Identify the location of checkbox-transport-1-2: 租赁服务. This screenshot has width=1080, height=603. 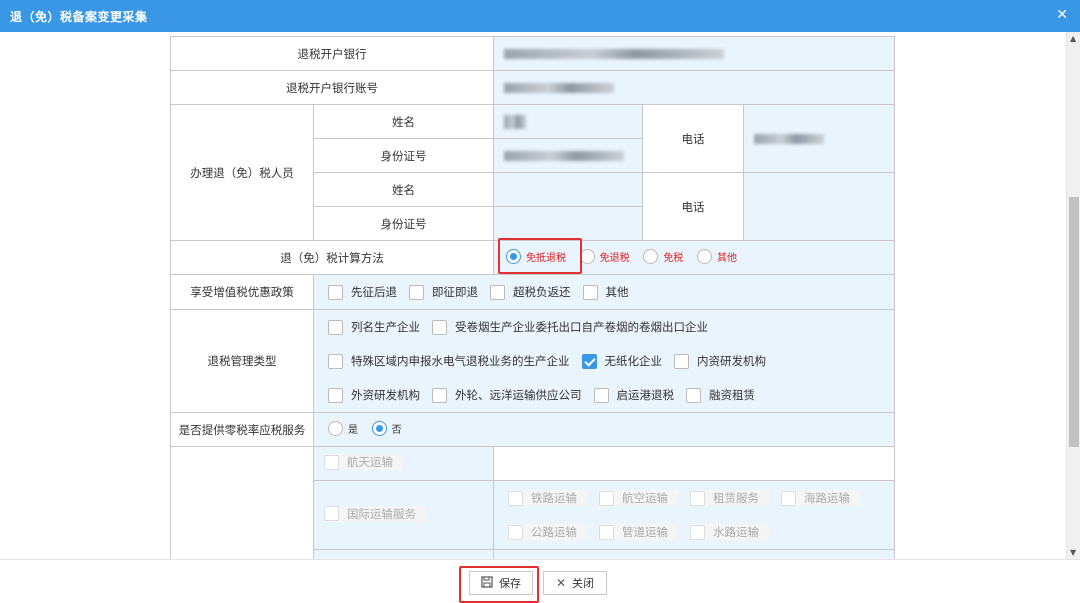
(729, 498).